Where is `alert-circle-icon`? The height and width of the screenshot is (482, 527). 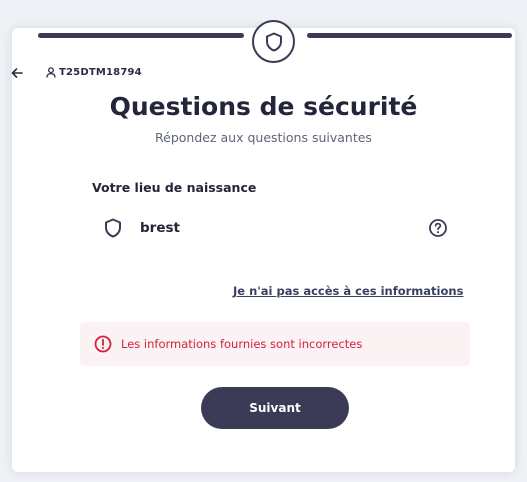
alert-circle-icon is located at coordinates (103, 344).